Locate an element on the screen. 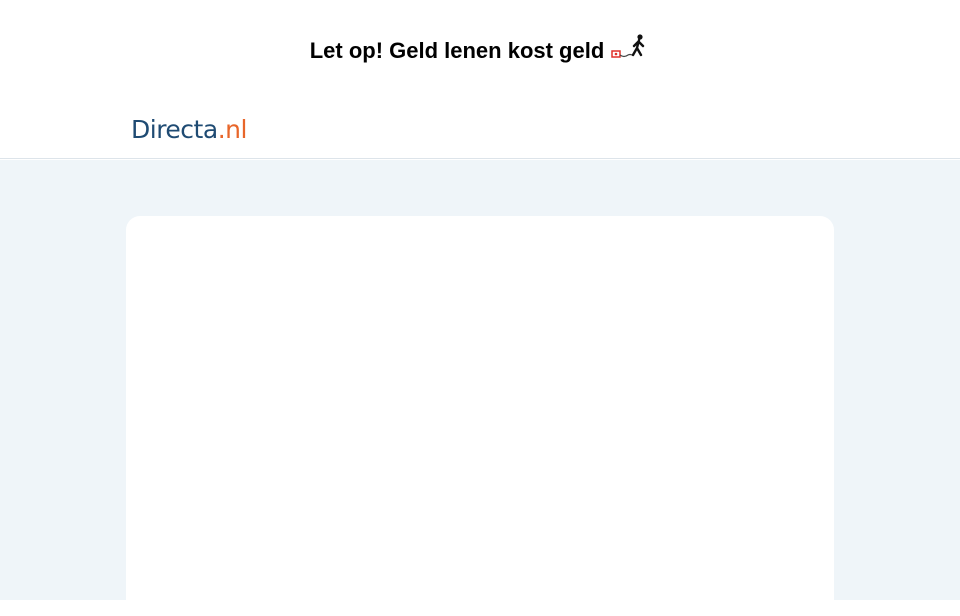  directa-logo: Directa.nl is located at coordinates (189, 130).